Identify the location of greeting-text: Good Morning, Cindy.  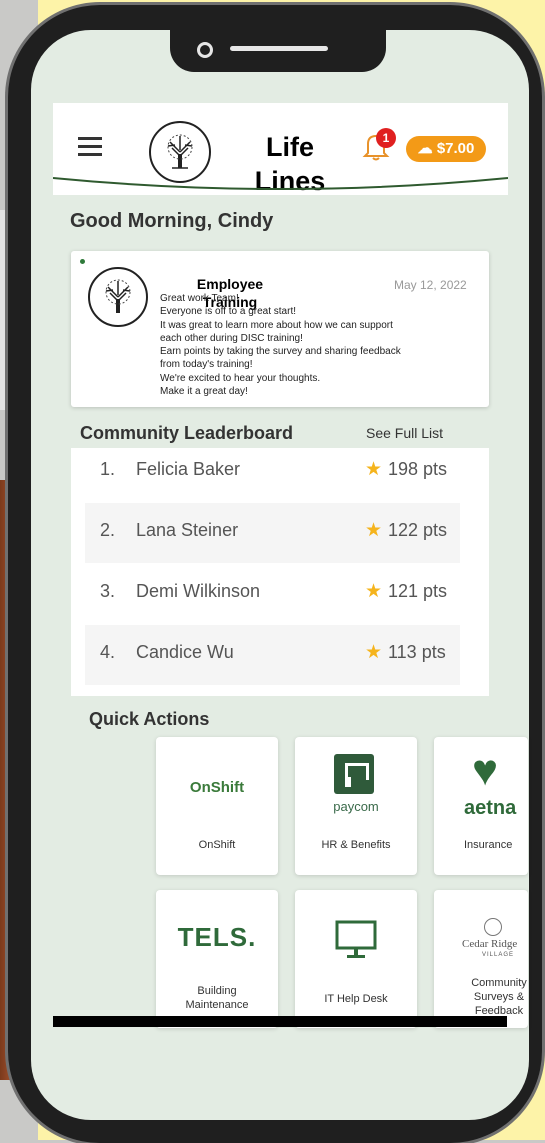
(172, 221).